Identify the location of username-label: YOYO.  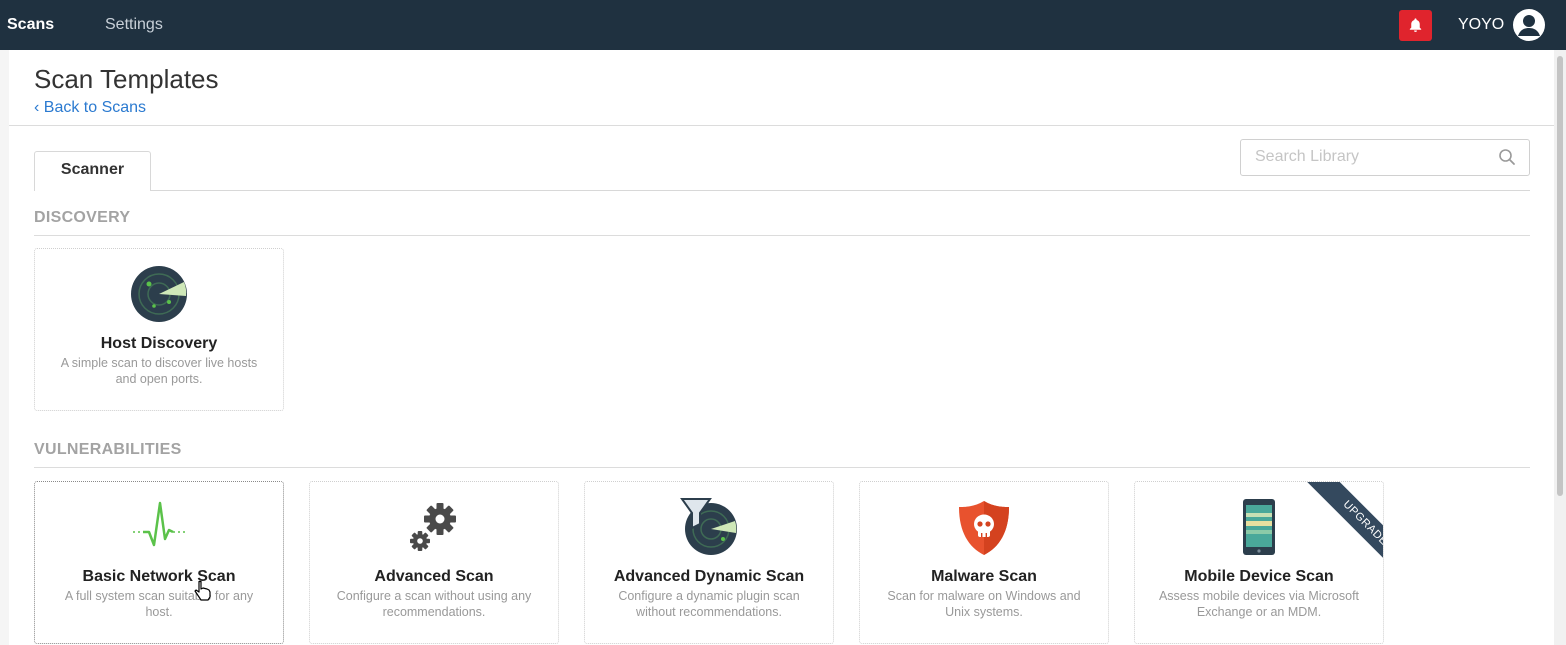
(1481, 25).